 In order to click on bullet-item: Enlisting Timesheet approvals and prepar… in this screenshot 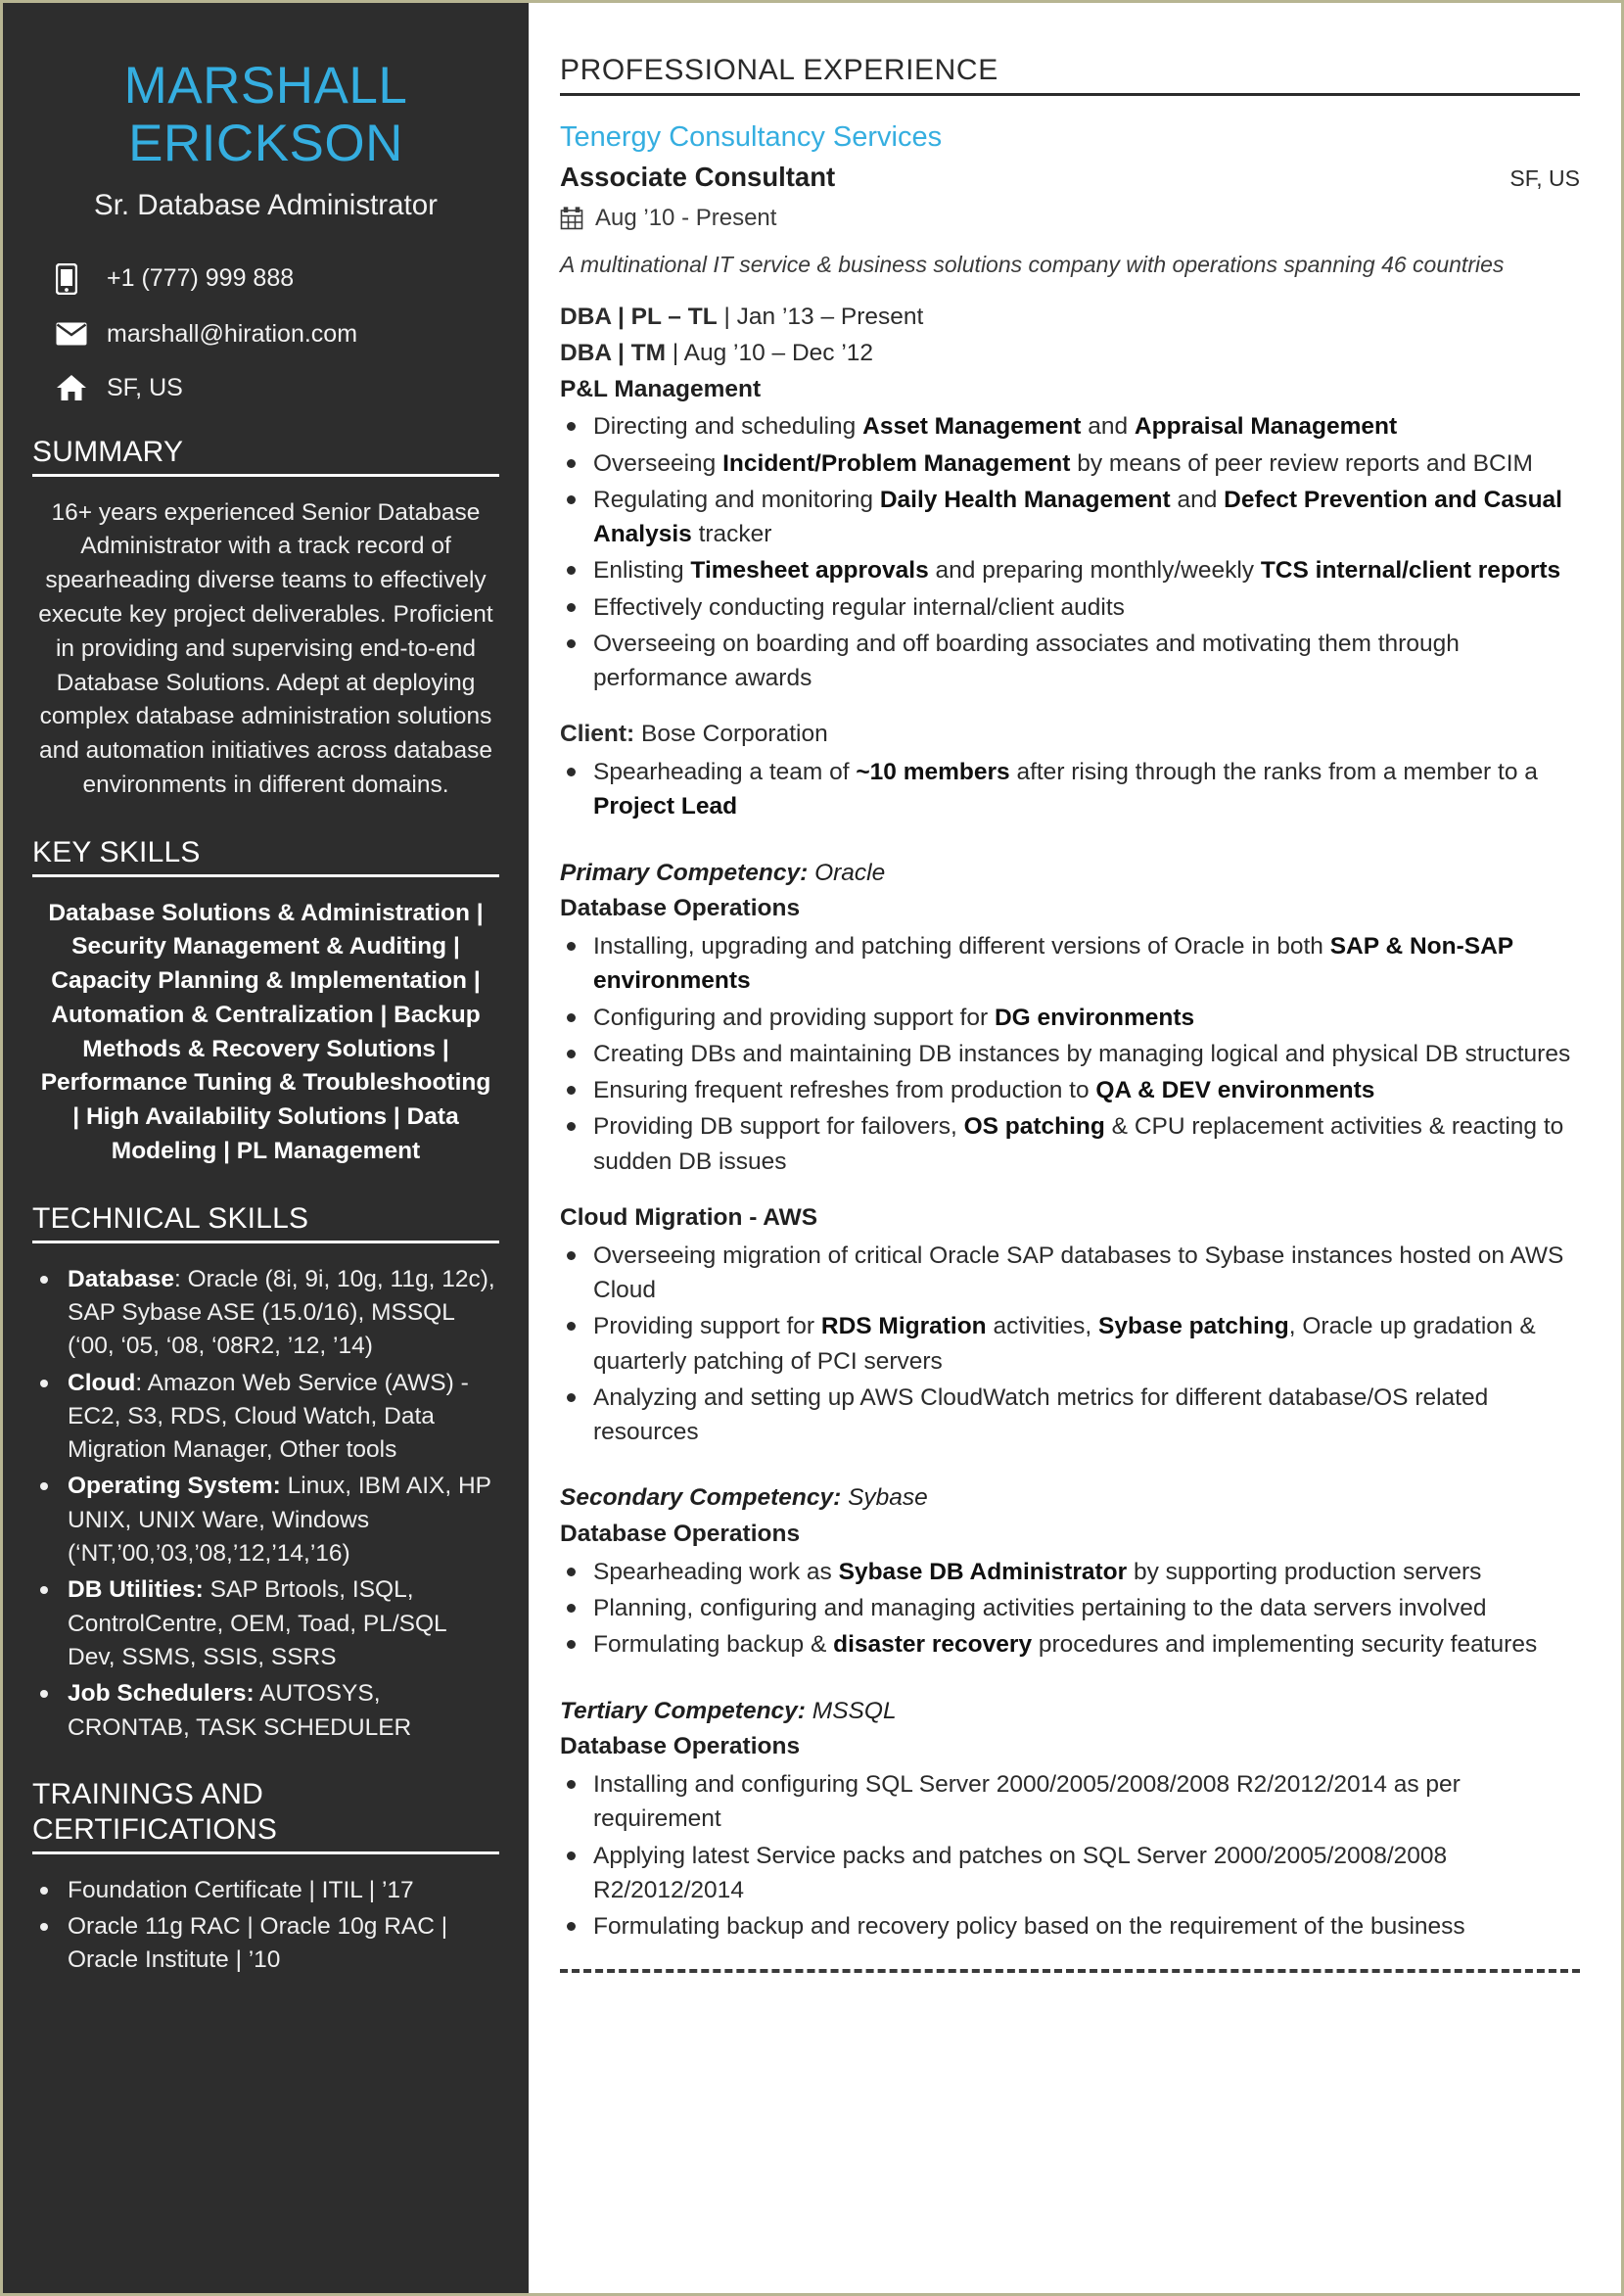, I will do `click(1070, 570)`.